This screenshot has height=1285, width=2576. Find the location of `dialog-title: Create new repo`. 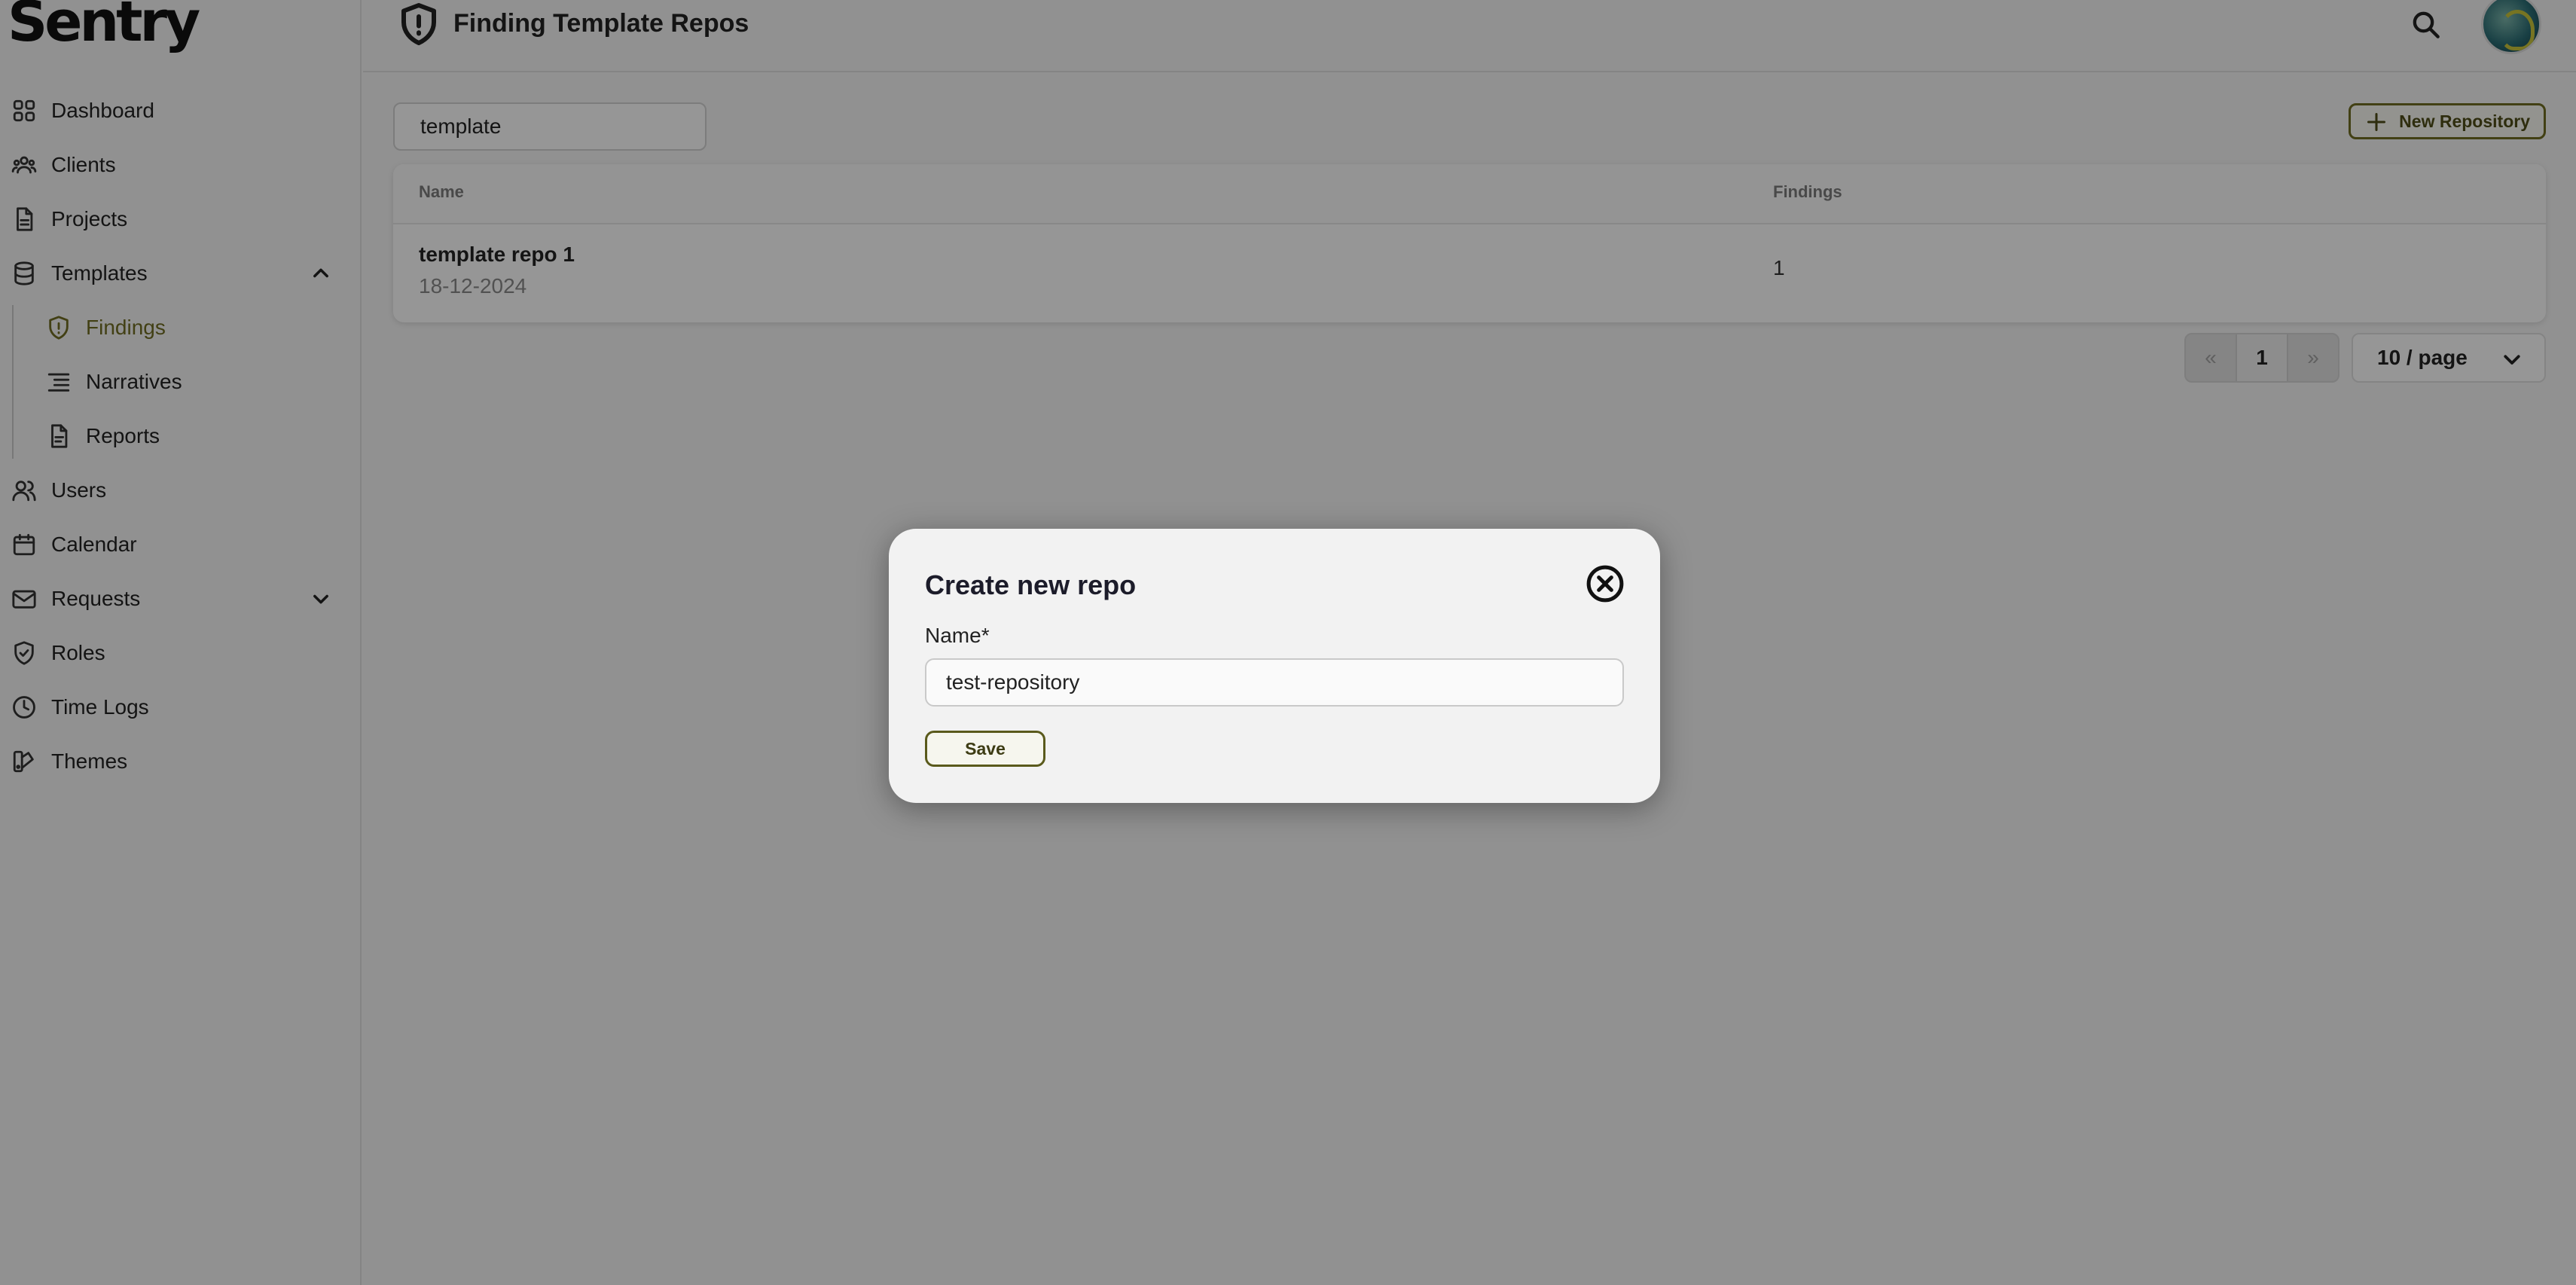

dialog-title: Create new repo is located at coordinates (1031, 584).